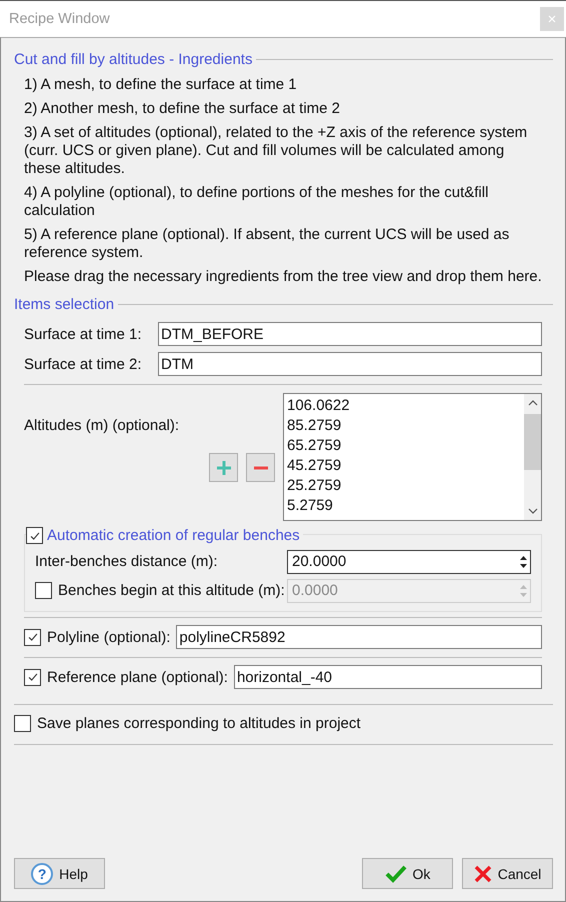  What do you see at coordinates (83, 334) in the screenshot?
I see `field-label: Surface at time 1:` at bounding box center [83, 334].